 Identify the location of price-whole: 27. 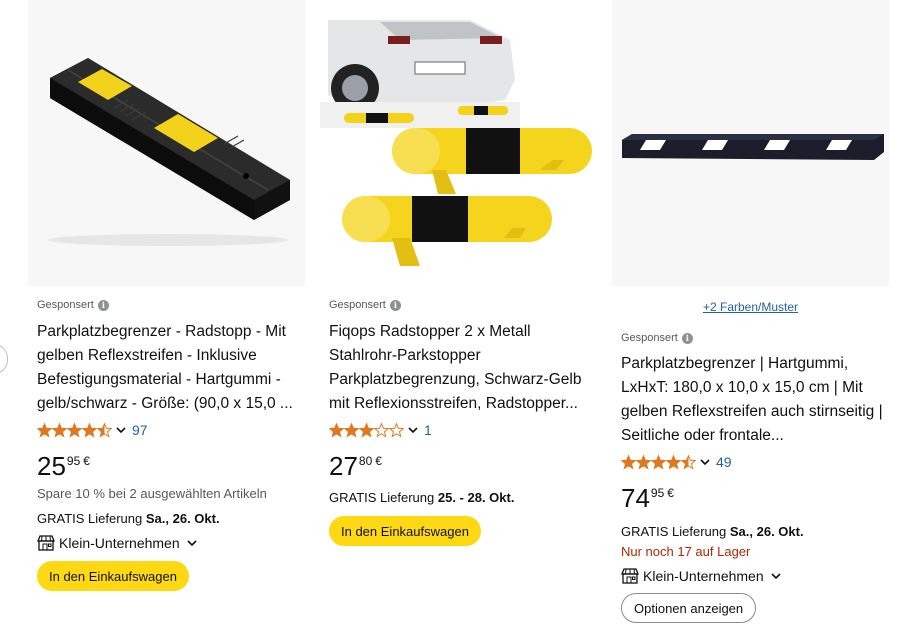
(343, 466).